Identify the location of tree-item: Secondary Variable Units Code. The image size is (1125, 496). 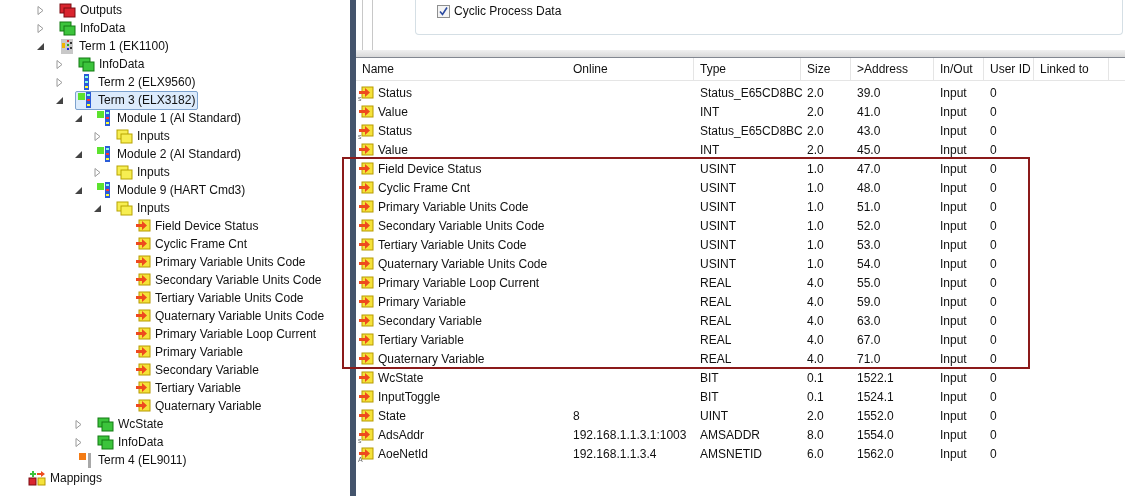
(228, 280).